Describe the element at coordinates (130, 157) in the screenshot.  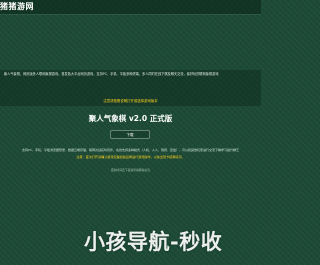
I see `warning-text: 注意：首次打开请确认游戏完整加载后再进行游戏操作，以免出现卡顿等情况。` at that location.